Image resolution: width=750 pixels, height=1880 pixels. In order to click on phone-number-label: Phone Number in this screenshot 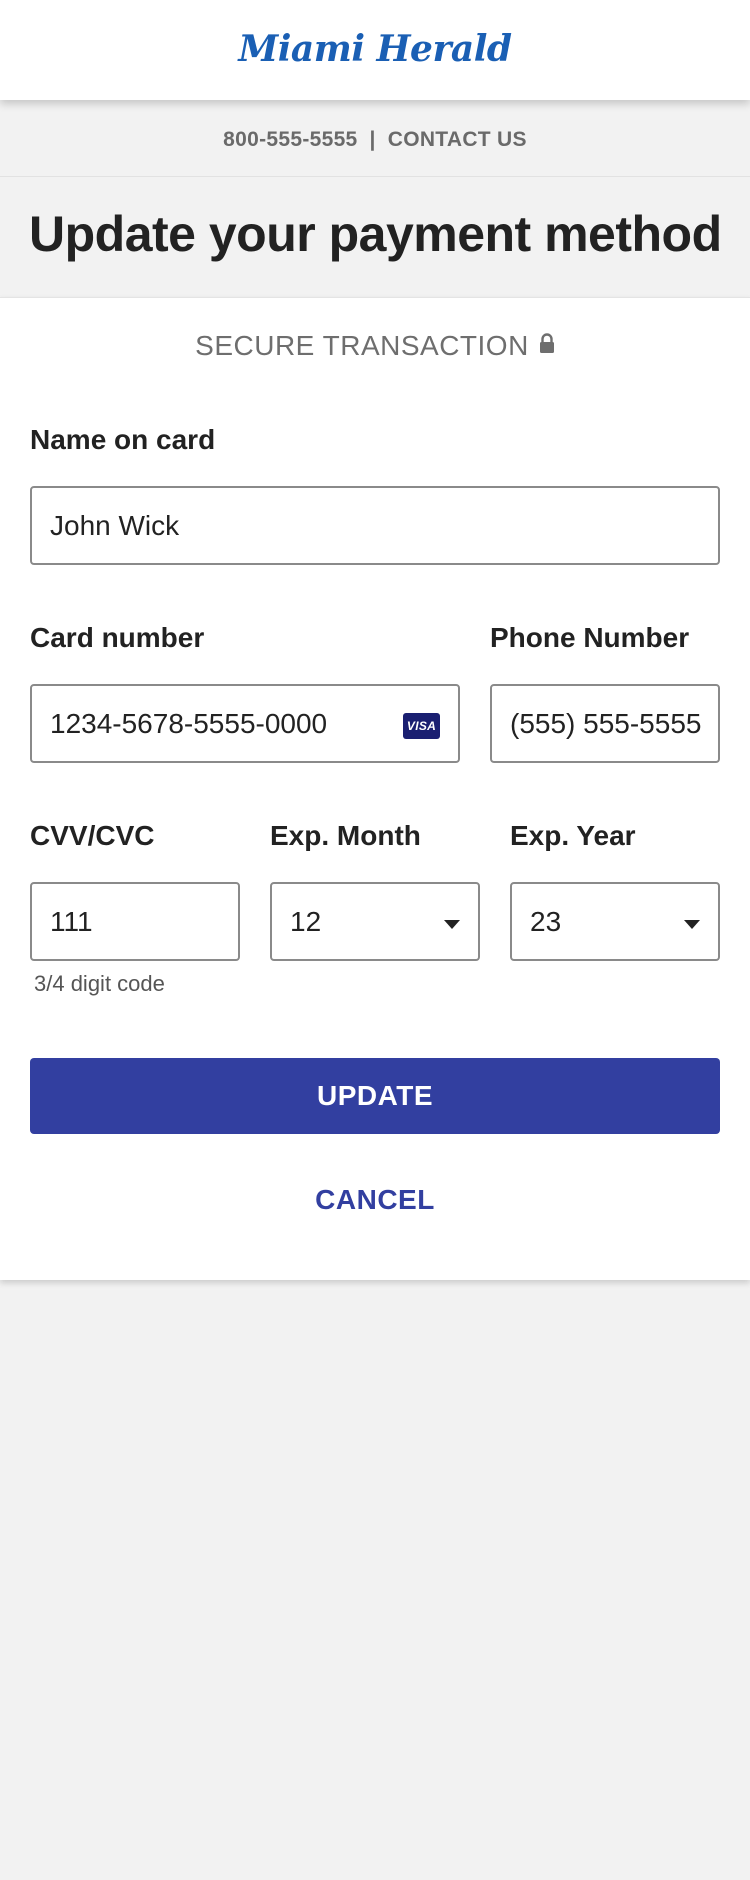, I will do `click(590, 637)`.